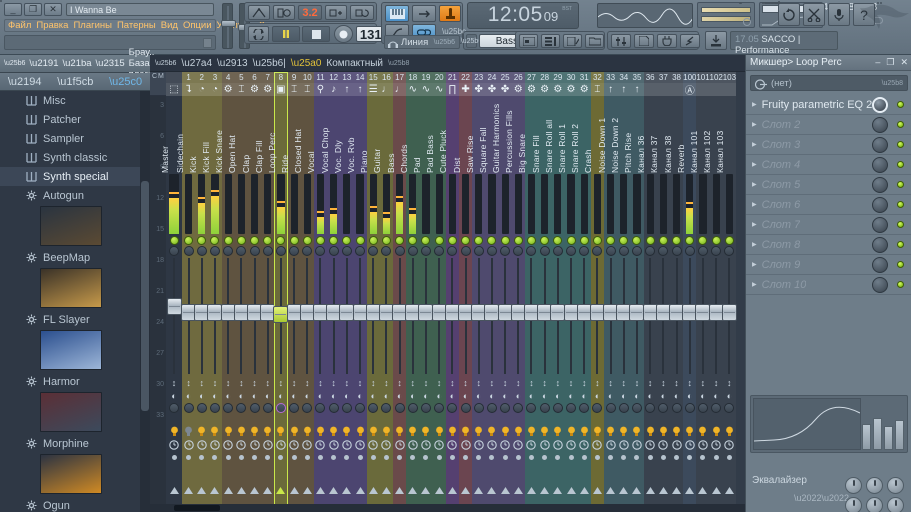 The width and height of the screenshot is (911, 512). Describe the element at coordinates (232, 63) in the screenshot. I see `mixer-download-icon: \u2913` at that location.